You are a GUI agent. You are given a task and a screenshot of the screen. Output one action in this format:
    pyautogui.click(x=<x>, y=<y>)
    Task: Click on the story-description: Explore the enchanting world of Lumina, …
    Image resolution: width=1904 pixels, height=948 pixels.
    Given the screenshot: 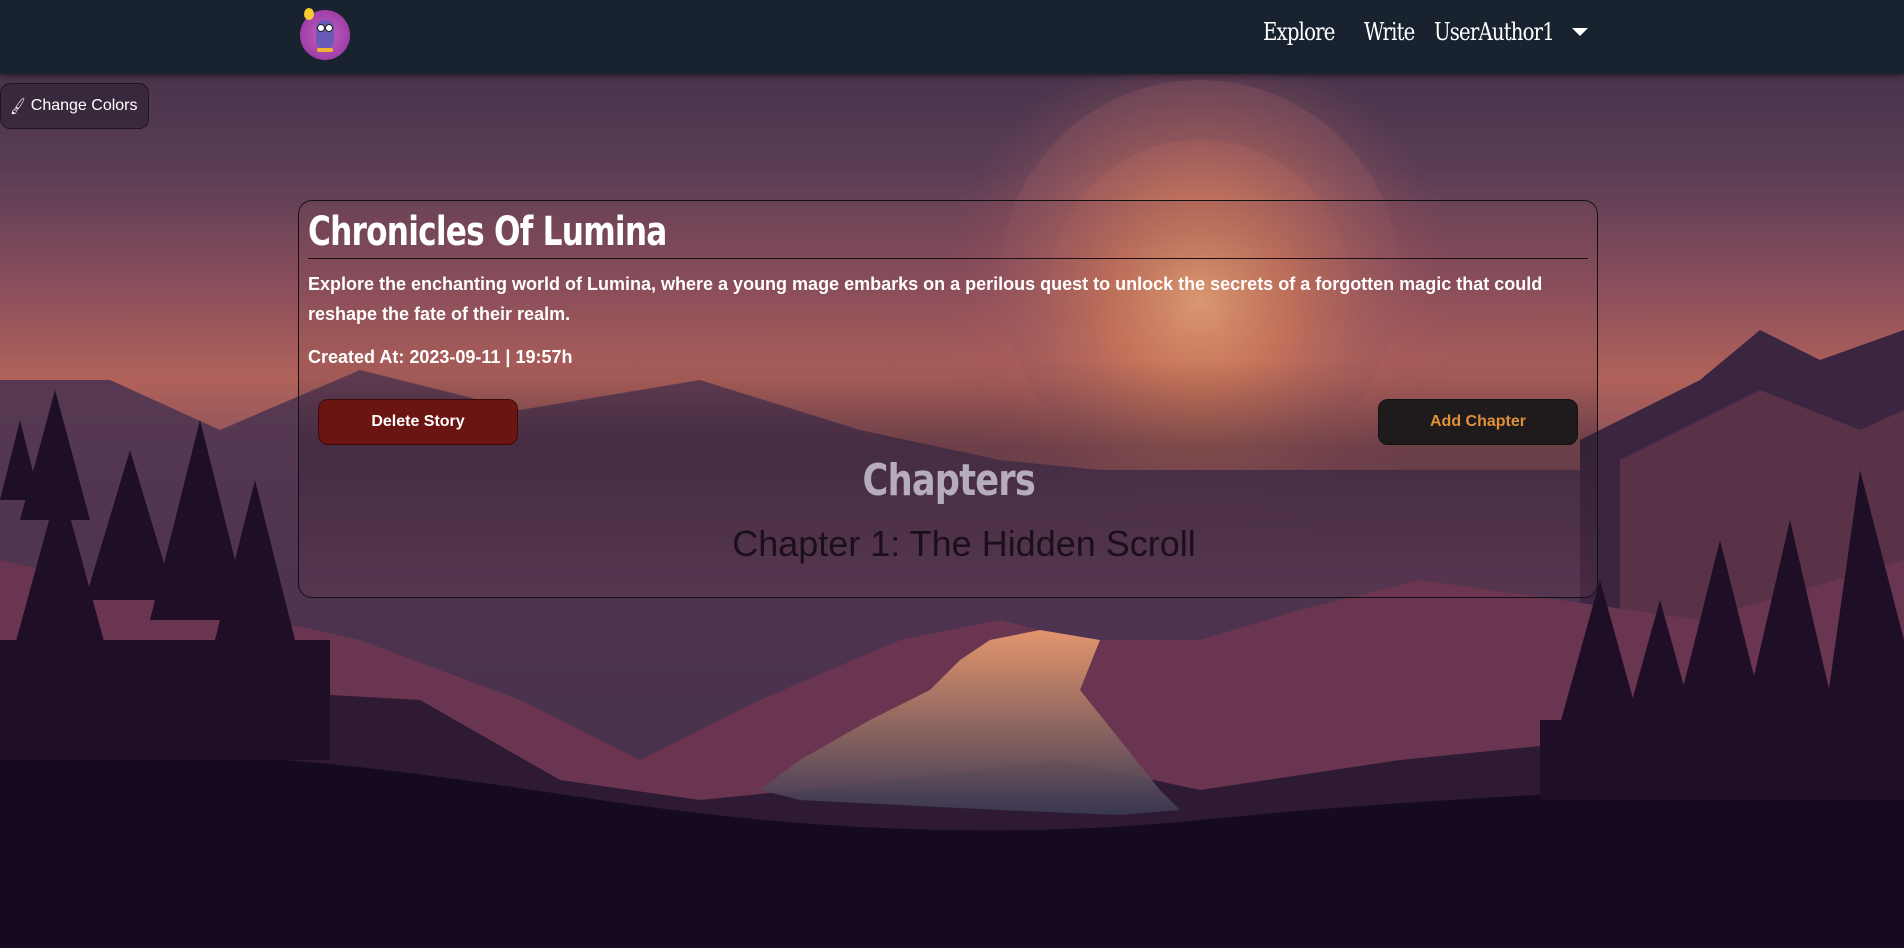 What is the action you would take?
    pyautogui.click(x=925, y=299)
    